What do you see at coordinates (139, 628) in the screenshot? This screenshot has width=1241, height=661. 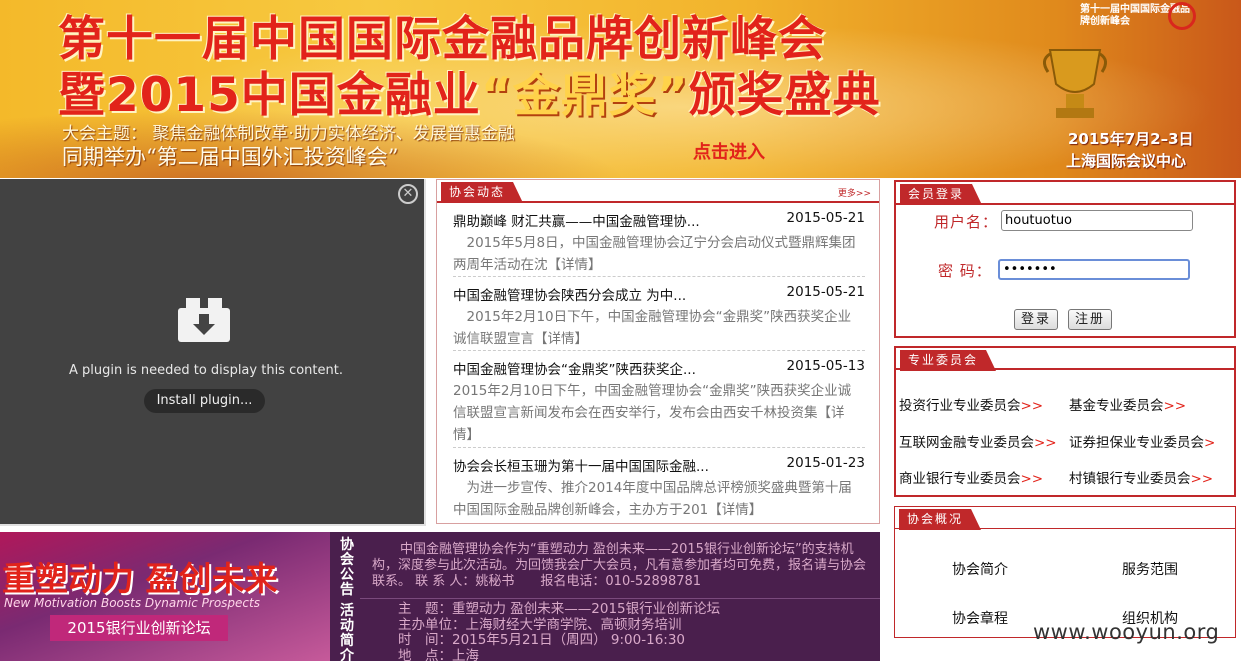 I see `forum-ad-badge: 2015银行业创新论坛` at bounding box center [139, 628].